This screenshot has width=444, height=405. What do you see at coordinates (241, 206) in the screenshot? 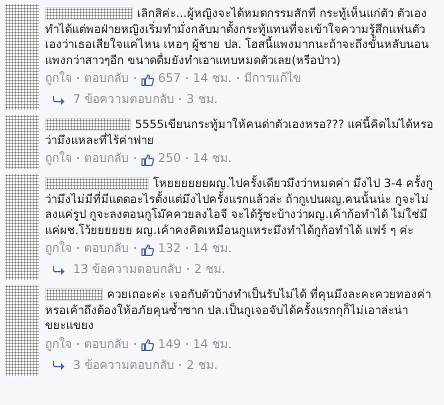
I see `comment-text: โหยยยยยยผญ.ไปครั้งเดียวมึงว่าหมดค่า มึงไป 3-4 ครั้งกูว่ามึงไม่มีที่มีแดดอะไรตั้งแต่มึงไปครั้งแรกแล้วล่ะ ถ้ากูเปนผญ.คนนั้นน่ะ กูจะไม่ลงแค่รูป กูจะลงตอนกูโม๊คควยลงไอจี จะได้รู้ซะบ้างว่าผญ.เค้าก้อทำได้ ไม่ใช่มีแค่ผช.โว้ยยยยยย ผญ.เค้าคงคิดเหมือนกูแหระมึงทำได้กูก้อทำได้ แฟร์ ๆ ค่ะ` at bounding box center [241, 206].